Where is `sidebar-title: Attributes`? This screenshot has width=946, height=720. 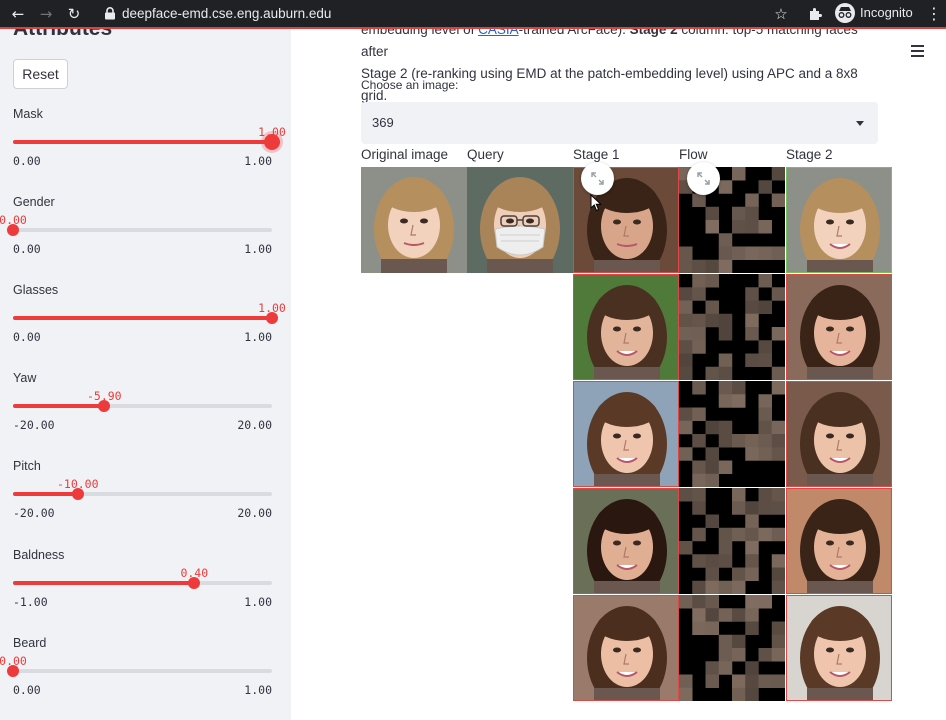
sidebar-title: Attributes is located at coordinates (62, 35).